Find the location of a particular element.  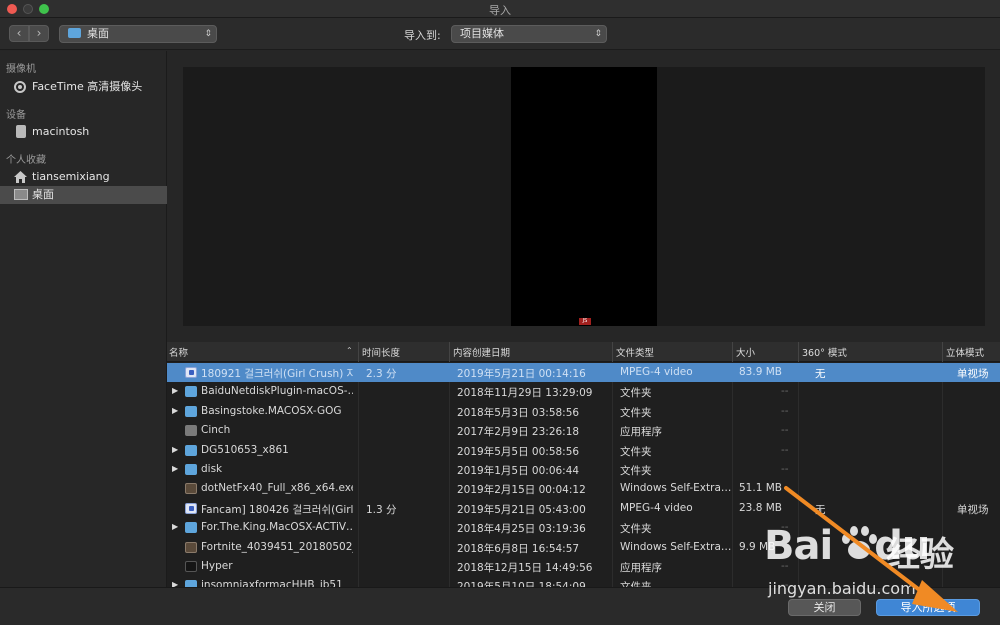

sidebar-item-label: 桌面 is located at coordinates (43, 194).